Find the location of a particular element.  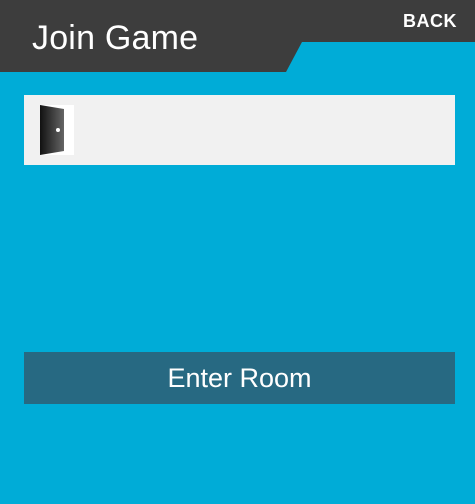

door-icon is located at coordinates (57, 130).